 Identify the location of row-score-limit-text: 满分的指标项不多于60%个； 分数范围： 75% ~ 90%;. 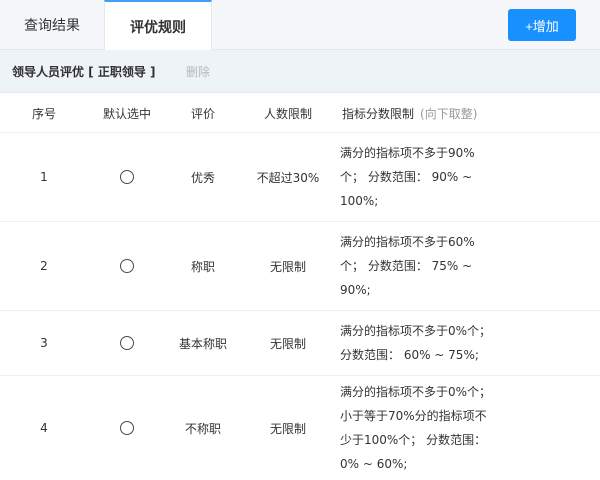
(407, 266).